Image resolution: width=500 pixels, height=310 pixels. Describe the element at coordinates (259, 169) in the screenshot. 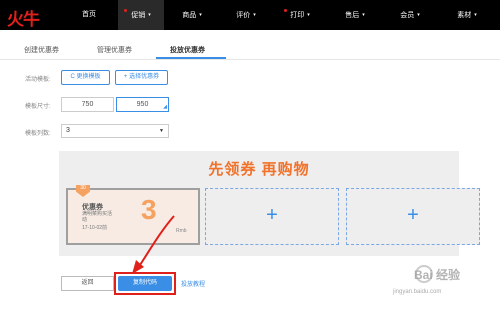

I see `preview-headline: 先领券 再购物` at that location.